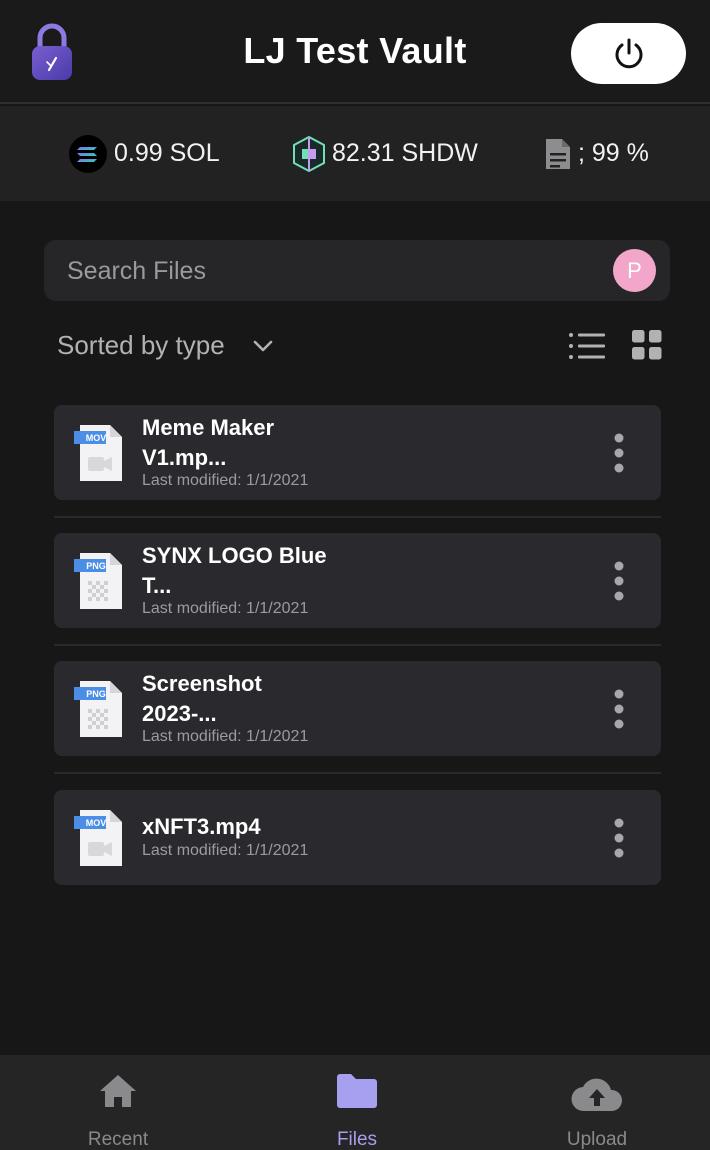 The image size is (710, 1150). What do you see at coordinates (634, 270) in the screenshot?
I see `avatar: P` at bounding box center [634, 270].